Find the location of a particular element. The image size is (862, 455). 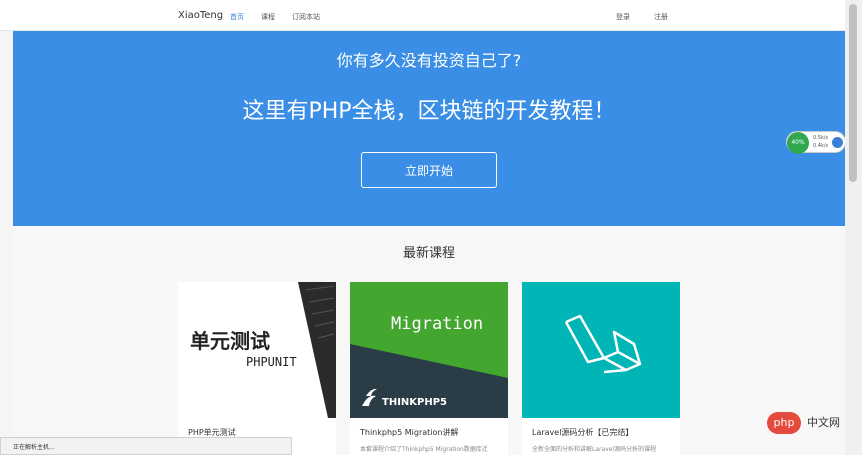

course-description: 本套课程介绍了Thinkphp5 Migration数据库迁 is located at coordinates (424, 449).